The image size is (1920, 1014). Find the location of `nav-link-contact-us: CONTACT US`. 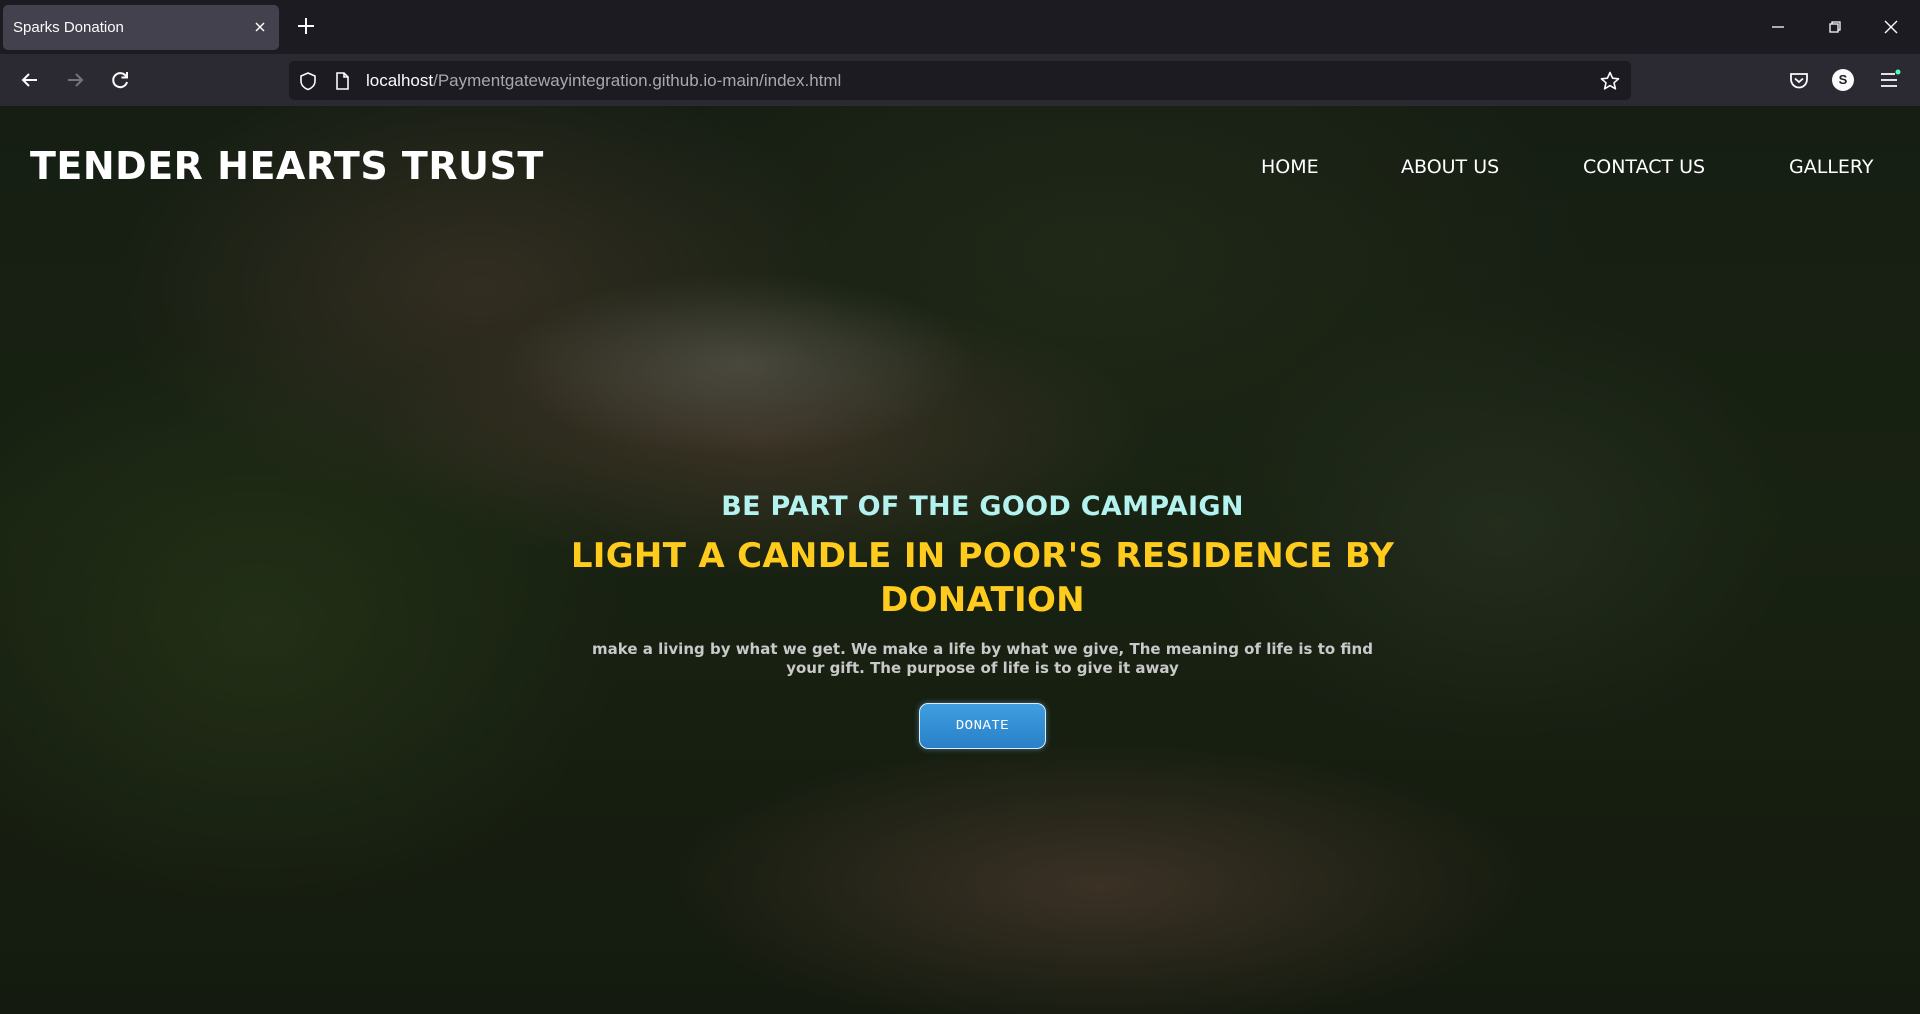

nav-link-contact-us: CONTACT US is located at coordinates (1644, 167).